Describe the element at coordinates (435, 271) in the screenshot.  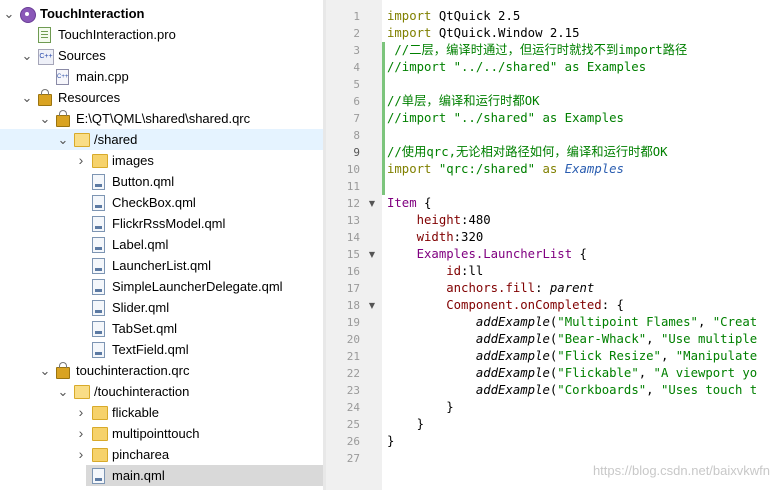
I see `code-line: id:ll` at that location.